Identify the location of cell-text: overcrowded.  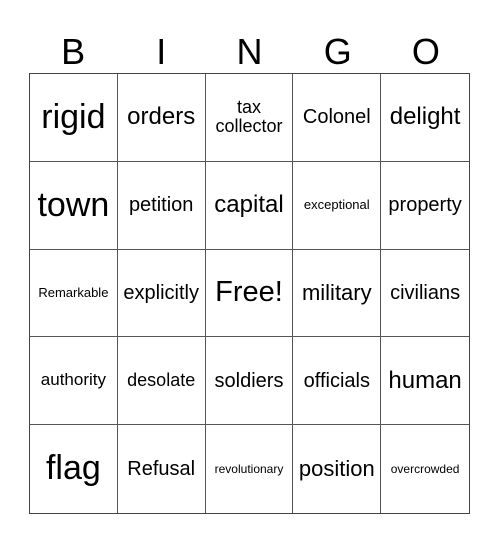
(425, 468).